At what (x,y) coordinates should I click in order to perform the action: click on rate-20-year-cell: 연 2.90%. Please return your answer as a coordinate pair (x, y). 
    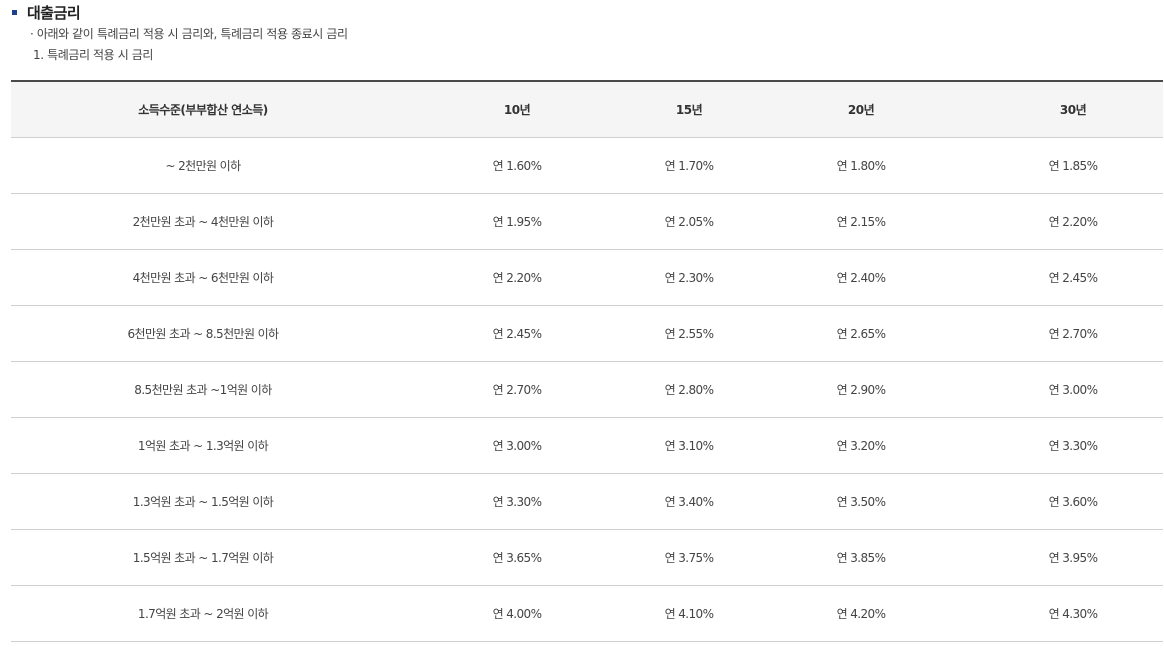
    Looking at the image, I should click on (861, 389).